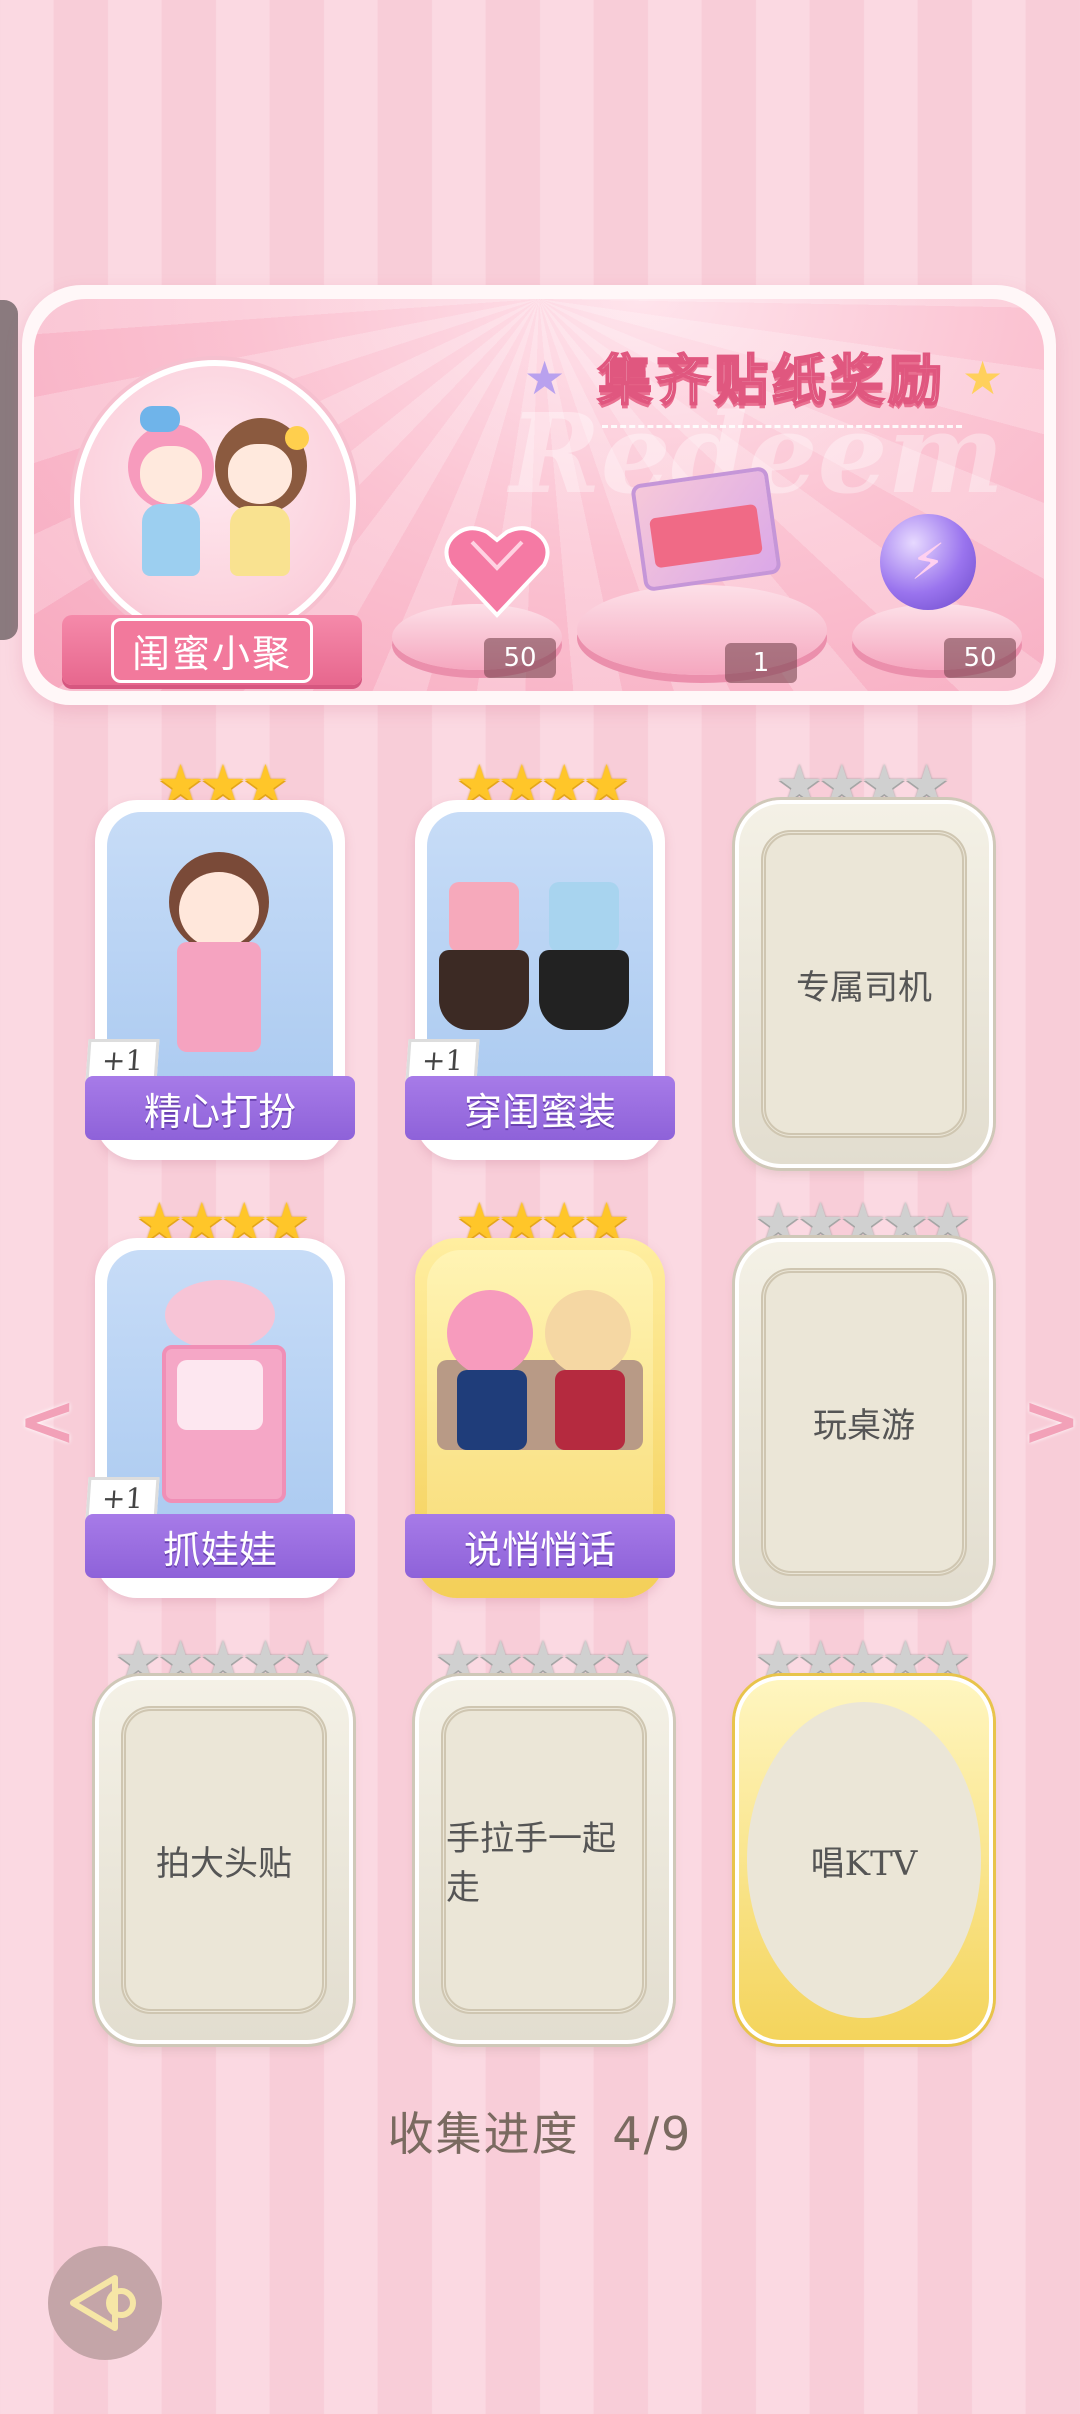 The height and width of the screenshot is (2414, 1080). I want to click on reward-energy-orb: ⚡ 50, so click(937, 594).